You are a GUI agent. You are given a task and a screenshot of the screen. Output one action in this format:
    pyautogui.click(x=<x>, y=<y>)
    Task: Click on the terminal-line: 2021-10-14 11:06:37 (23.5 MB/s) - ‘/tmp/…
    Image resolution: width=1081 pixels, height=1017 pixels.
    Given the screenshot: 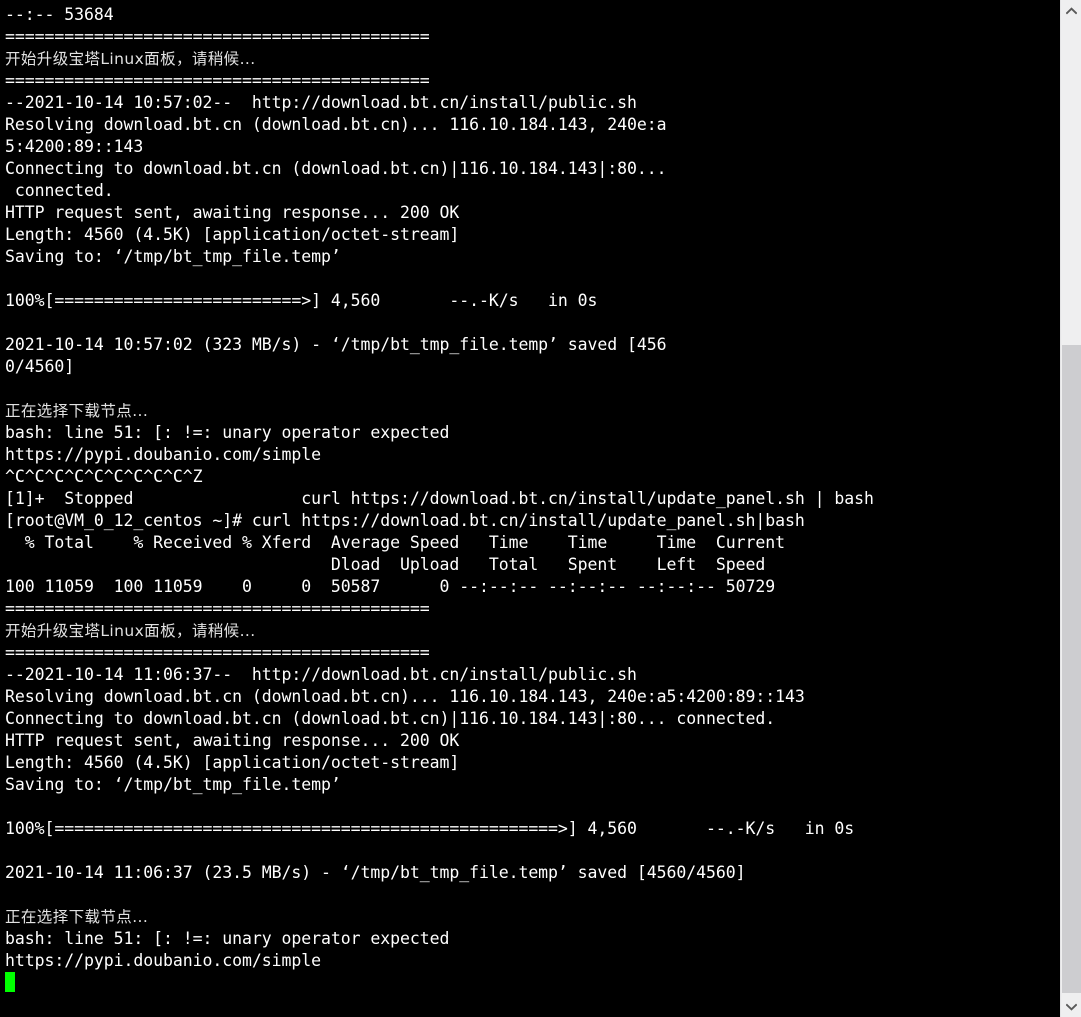 What is the action you would take?
    pyautogui.click(x=375, y=872)
    